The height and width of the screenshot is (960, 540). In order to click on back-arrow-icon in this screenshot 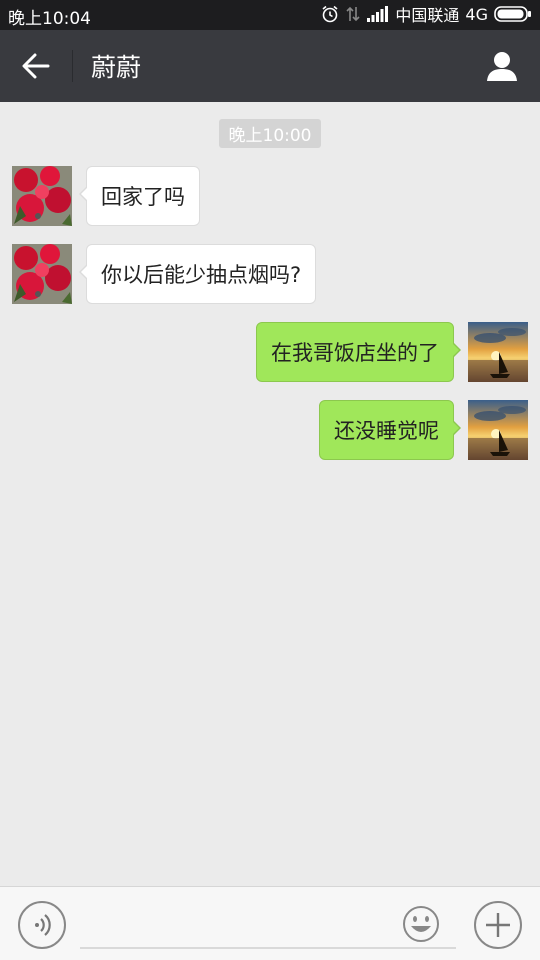, I will do `click(36, 66)`.